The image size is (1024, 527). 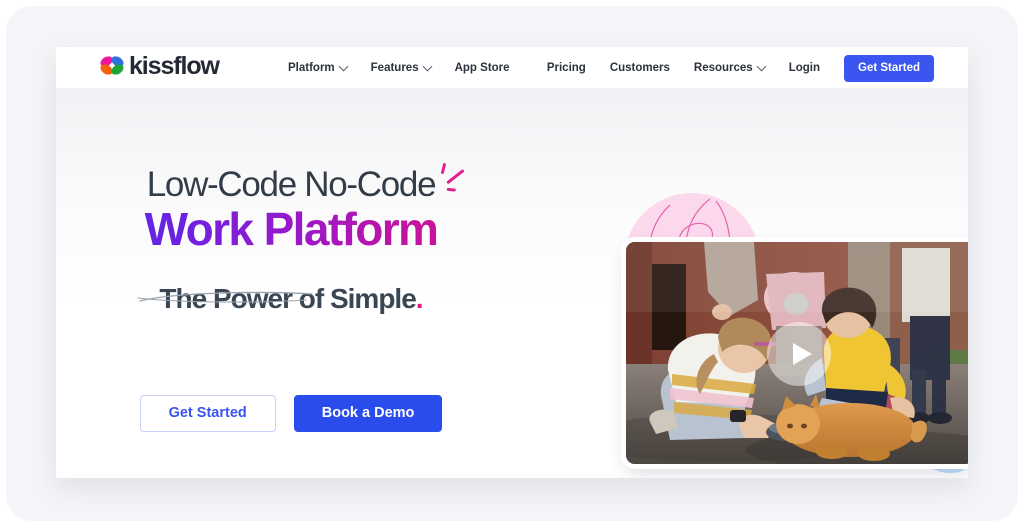 I want to click on brand-logo: kissflow, so click(x=159, y=66).